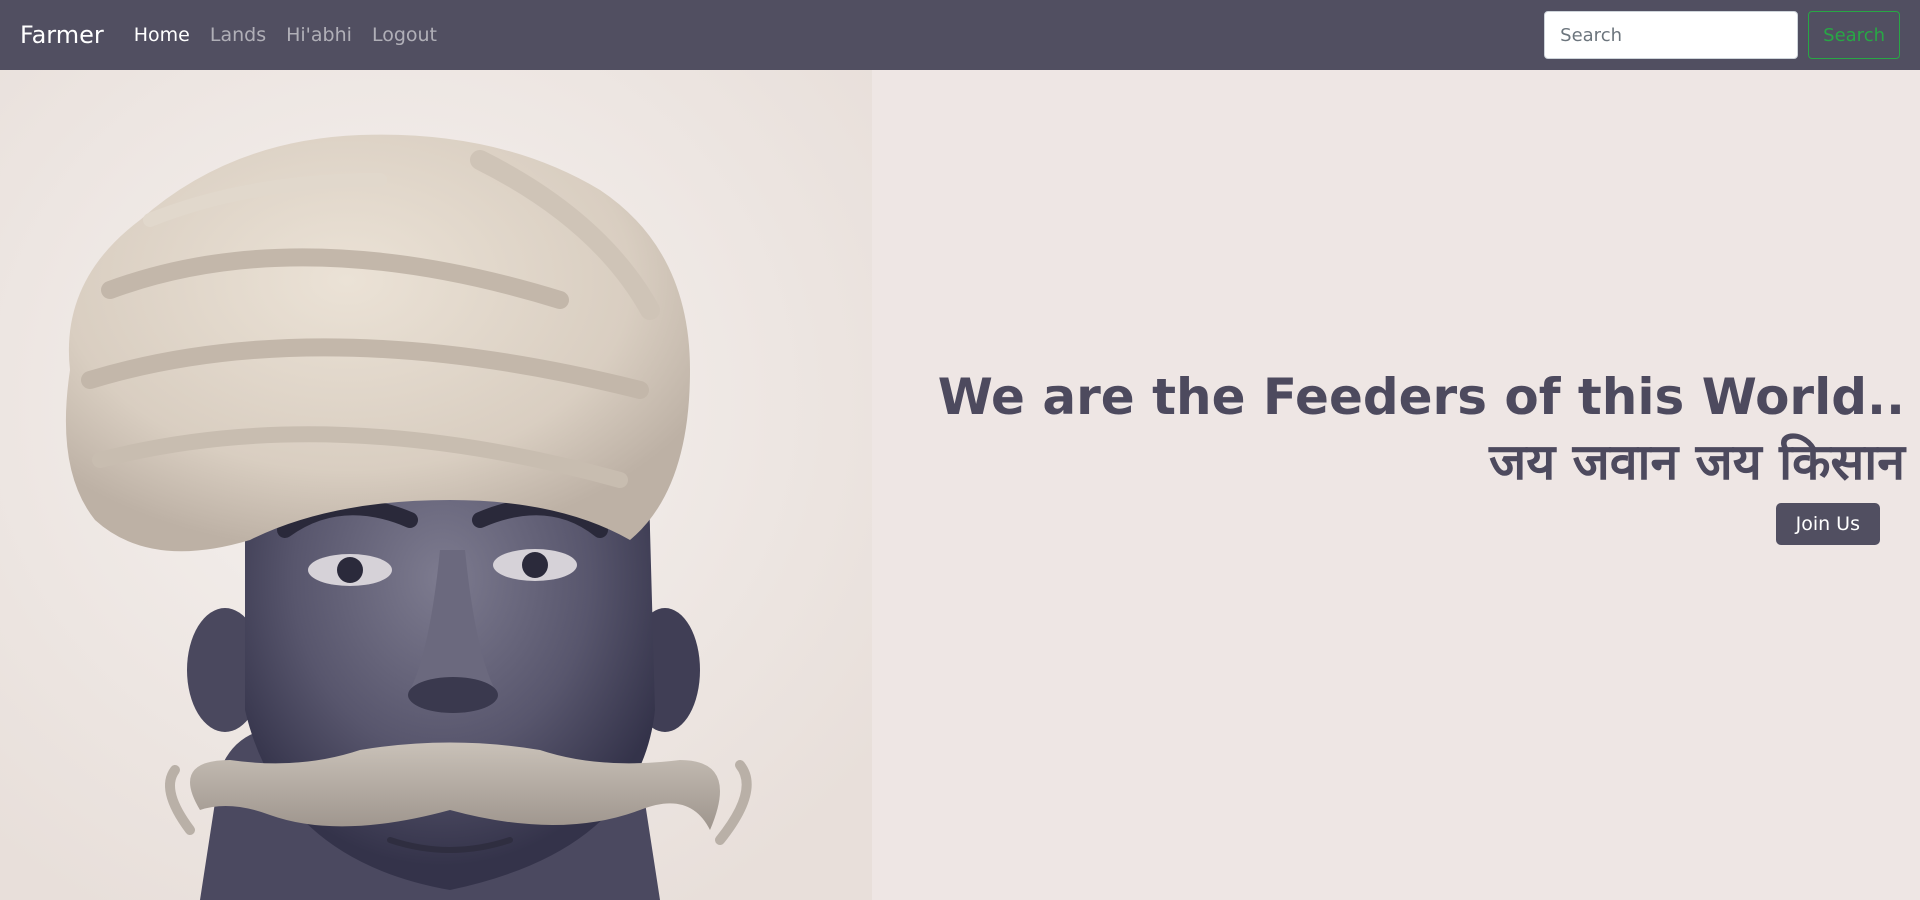  I want to click on nav-link-profile: Hi'abhi, so click(319, 35).